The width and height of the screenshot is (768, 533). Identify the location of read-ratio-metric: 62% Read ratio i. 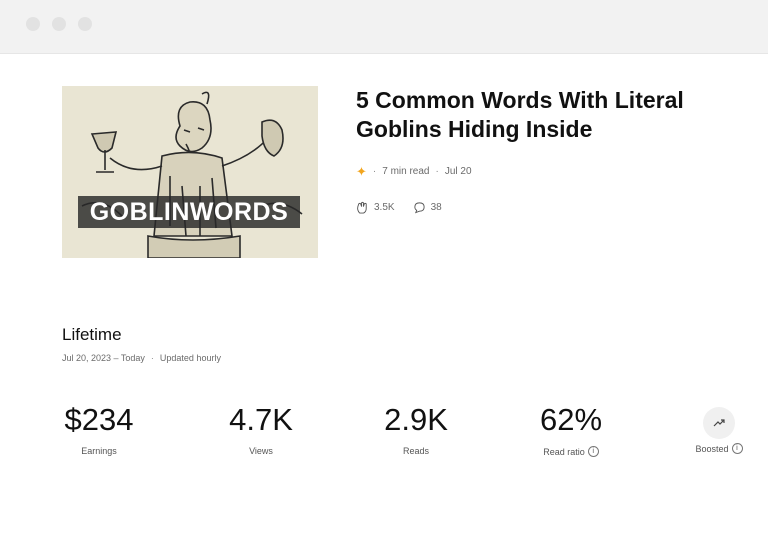
(571, 429).